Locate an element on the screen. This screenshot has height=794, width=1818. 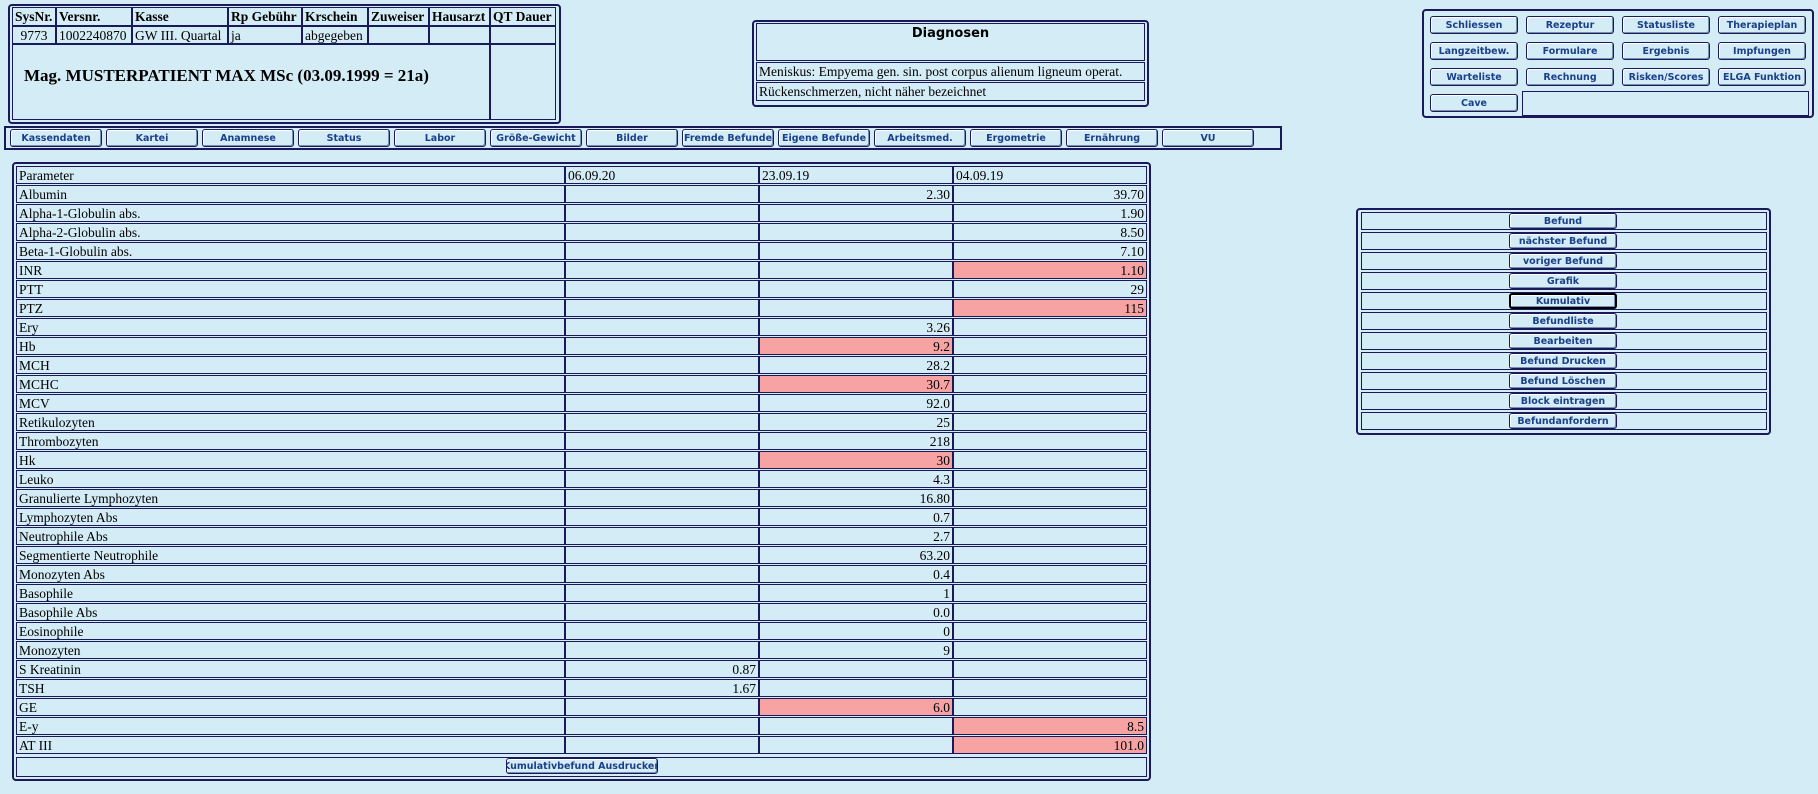
formulare-button: Formulare is located at coordinates (1570, 51).